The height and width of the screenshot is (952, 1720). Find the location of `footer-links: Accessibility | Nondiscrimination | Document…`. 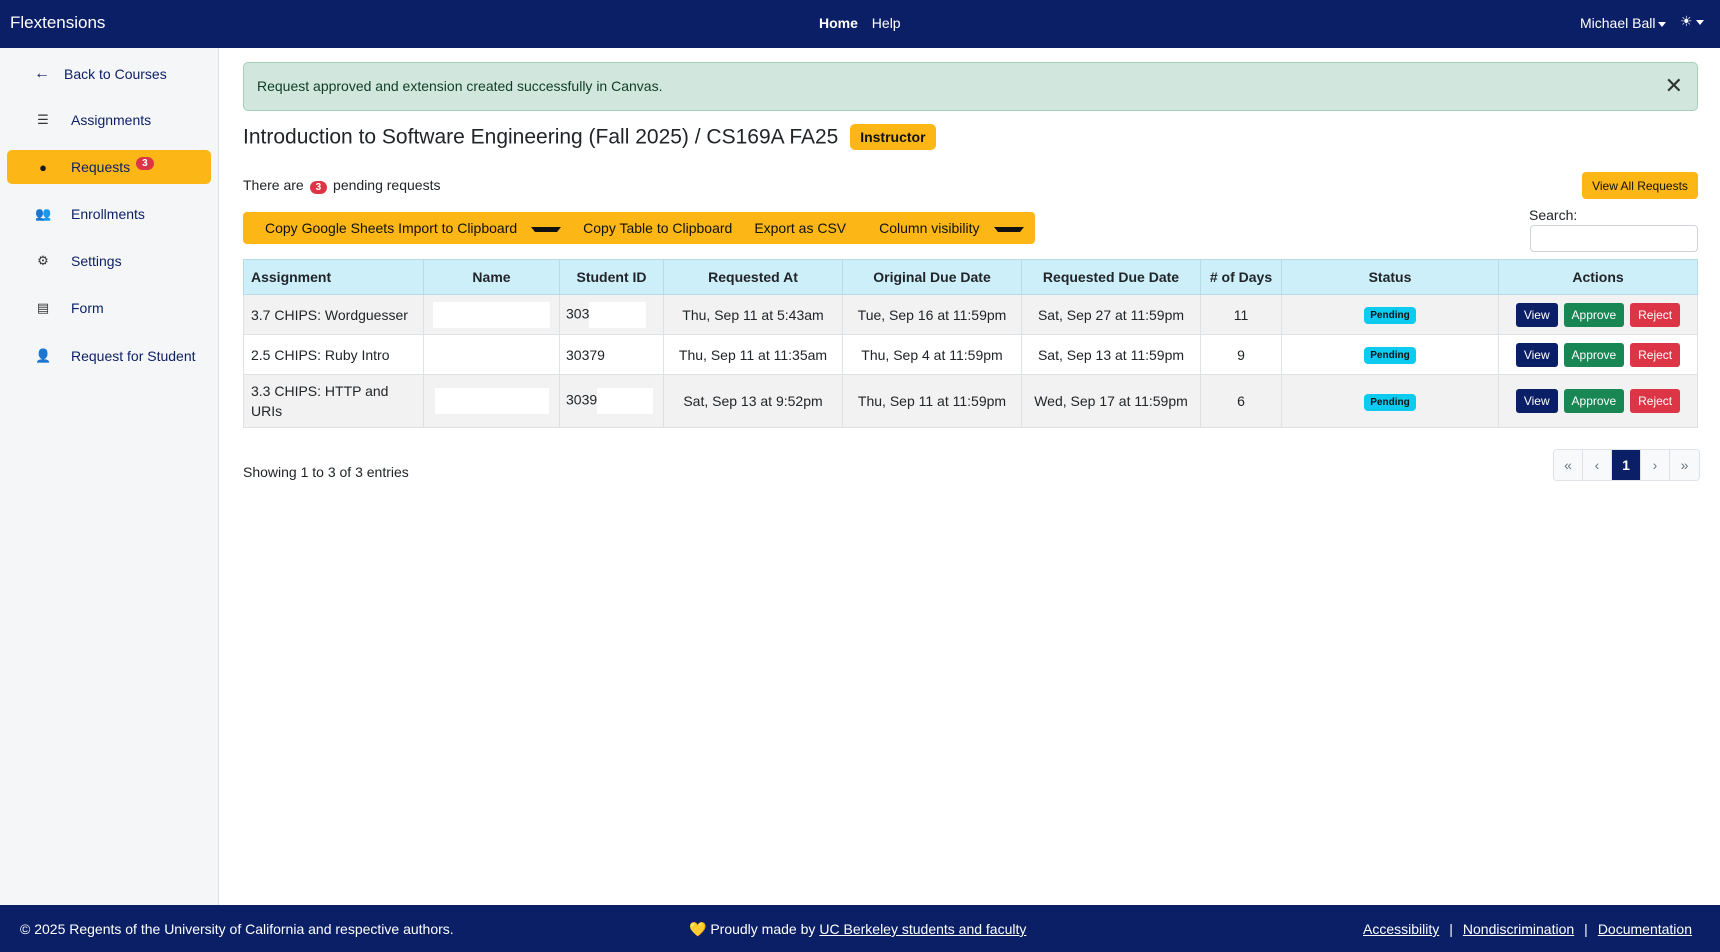

footer-links: Accessibility | Nondiscrimination | Document… is located at coordinates (1527, 929).